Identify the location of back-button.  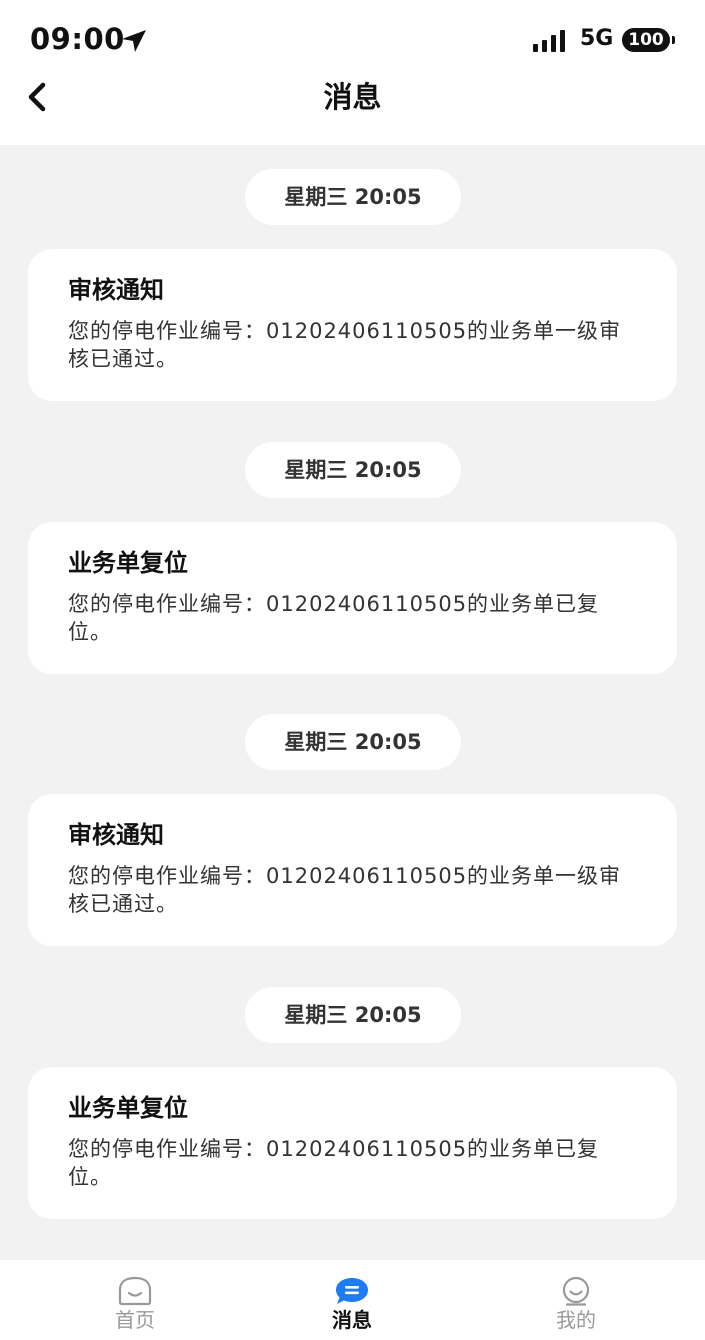
(40, 98).